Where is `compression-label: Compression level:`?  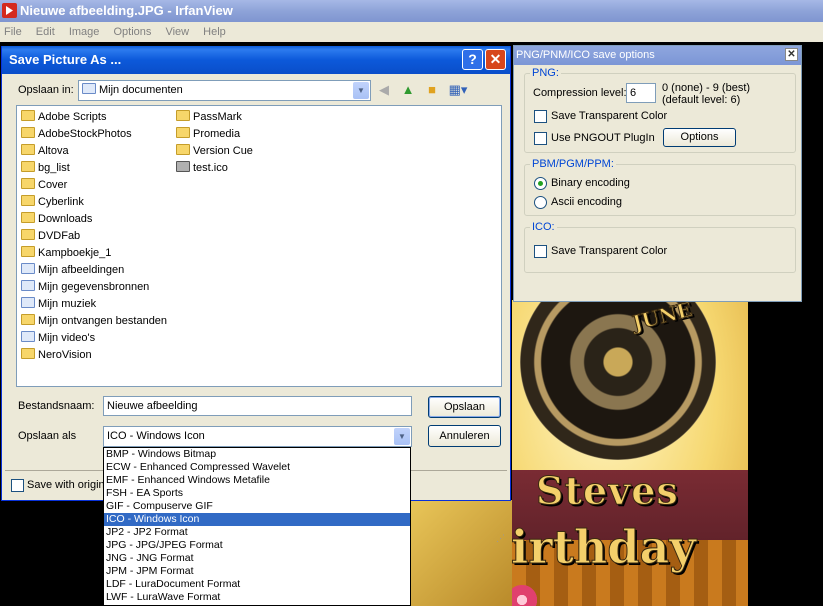 compression-label: Compression level: is located at coordinates (580, 93).